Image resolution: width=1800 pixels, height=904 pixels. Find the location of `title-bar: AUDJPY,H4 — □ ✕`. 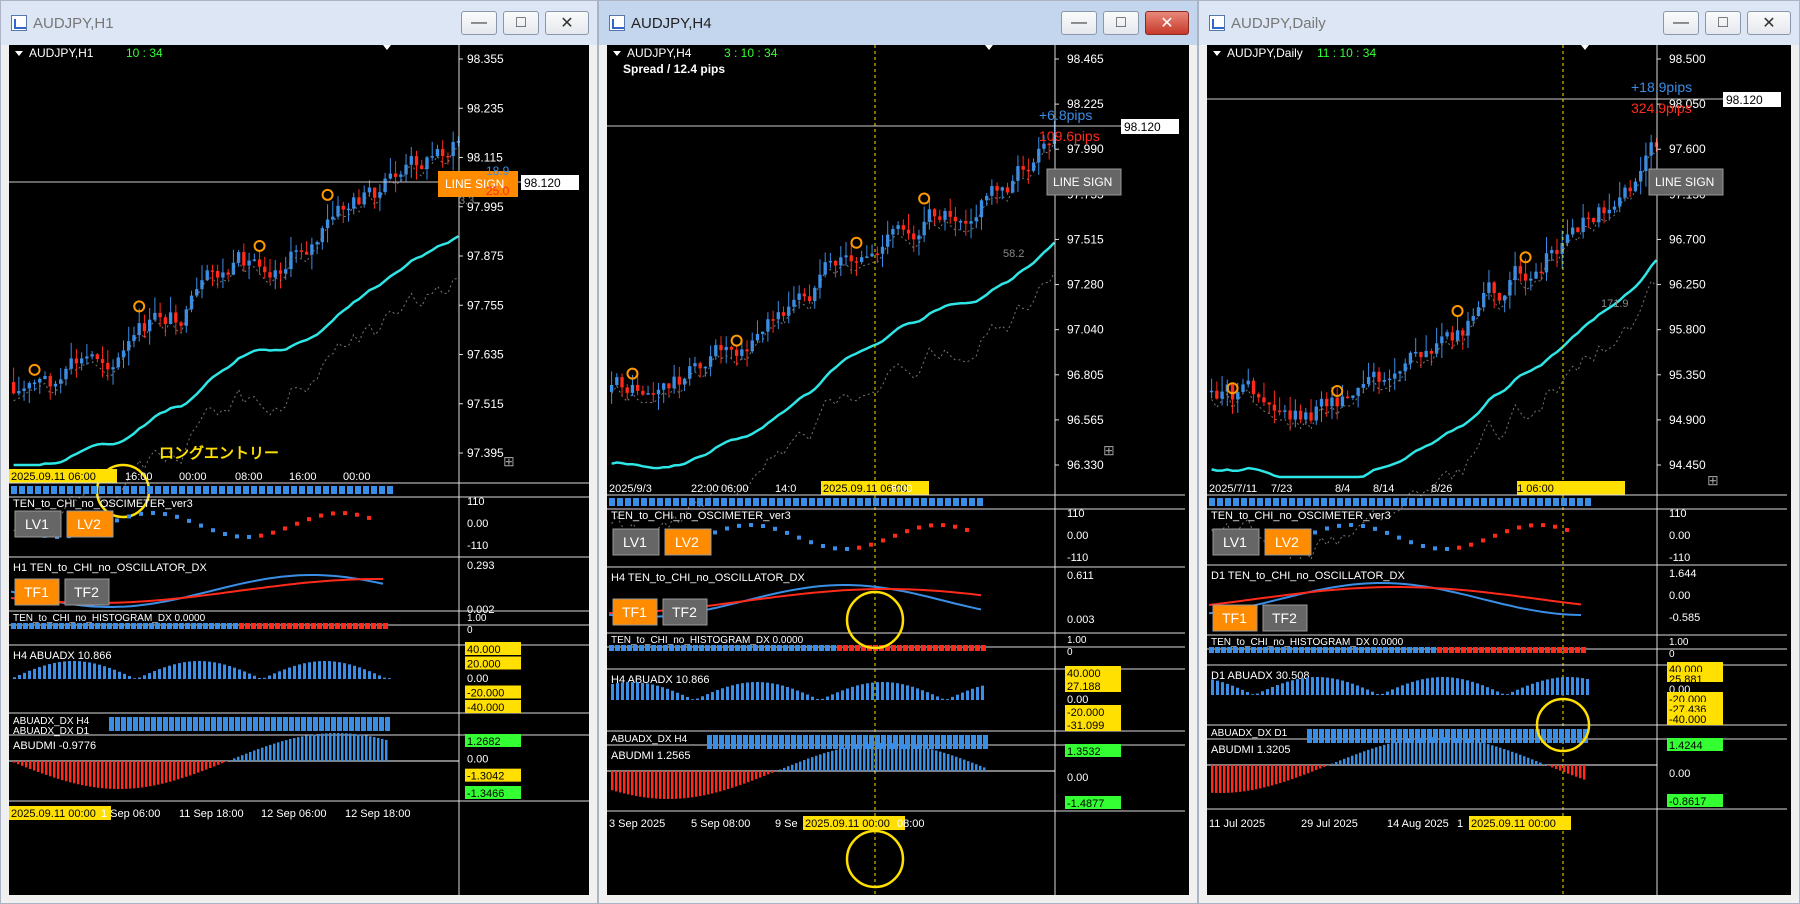

title-bar: AUDJPY,H4 — □ ✕ is located at coordinates (898, 23).